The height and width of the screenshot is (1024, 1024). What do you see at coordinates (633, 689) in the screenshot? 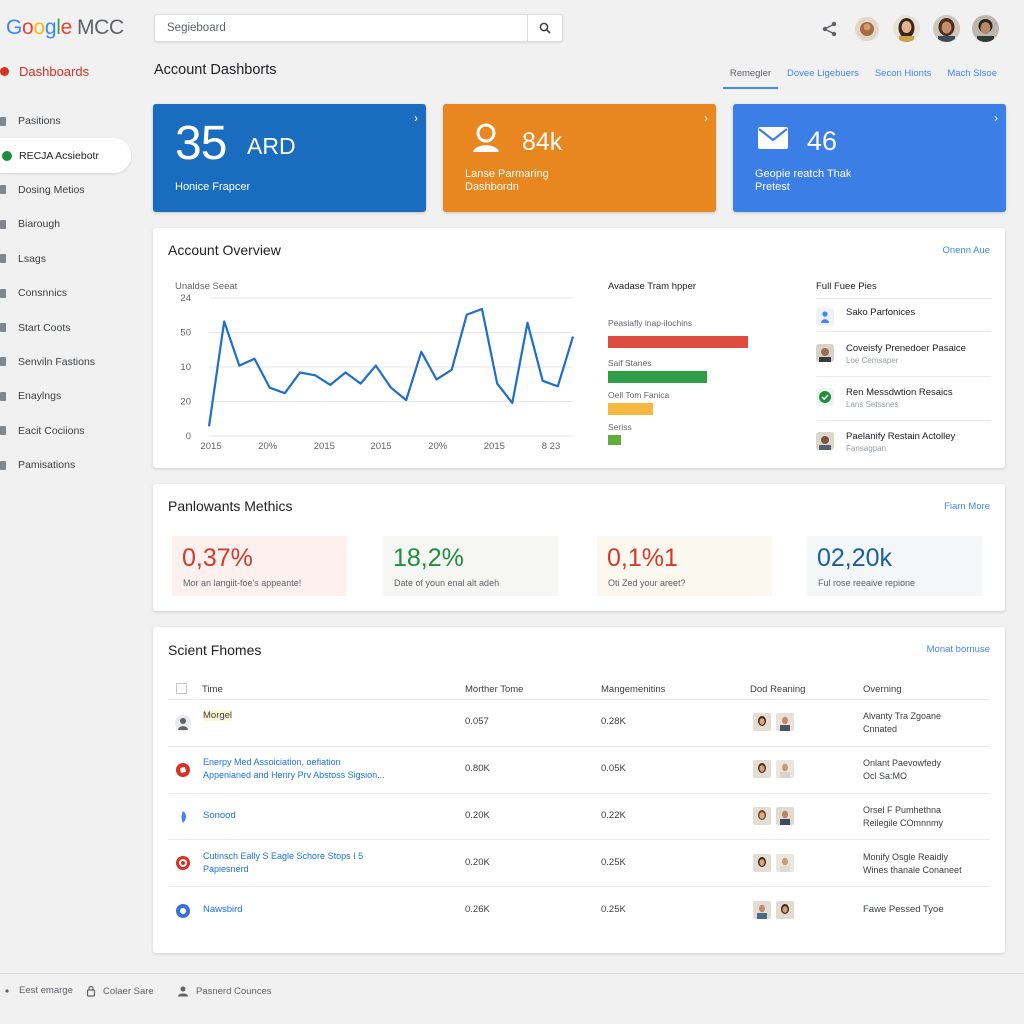
I see `column-header: Mangemenitins` at bounding box center [633, 689].